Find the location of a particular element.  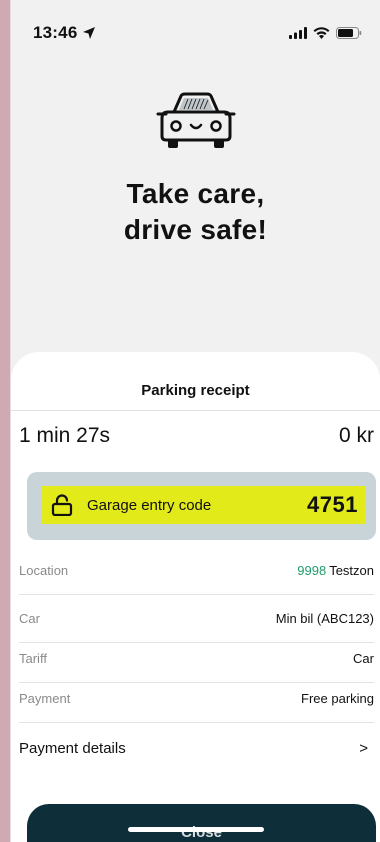

row-value: Car is located at coordinates (363, 658).